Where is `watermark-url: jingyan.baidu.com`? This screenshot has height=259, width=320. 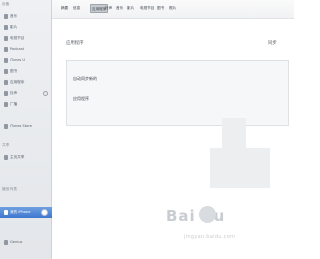 watermark-url: jingyan.baidu.com is located at coordinates (210, 237).